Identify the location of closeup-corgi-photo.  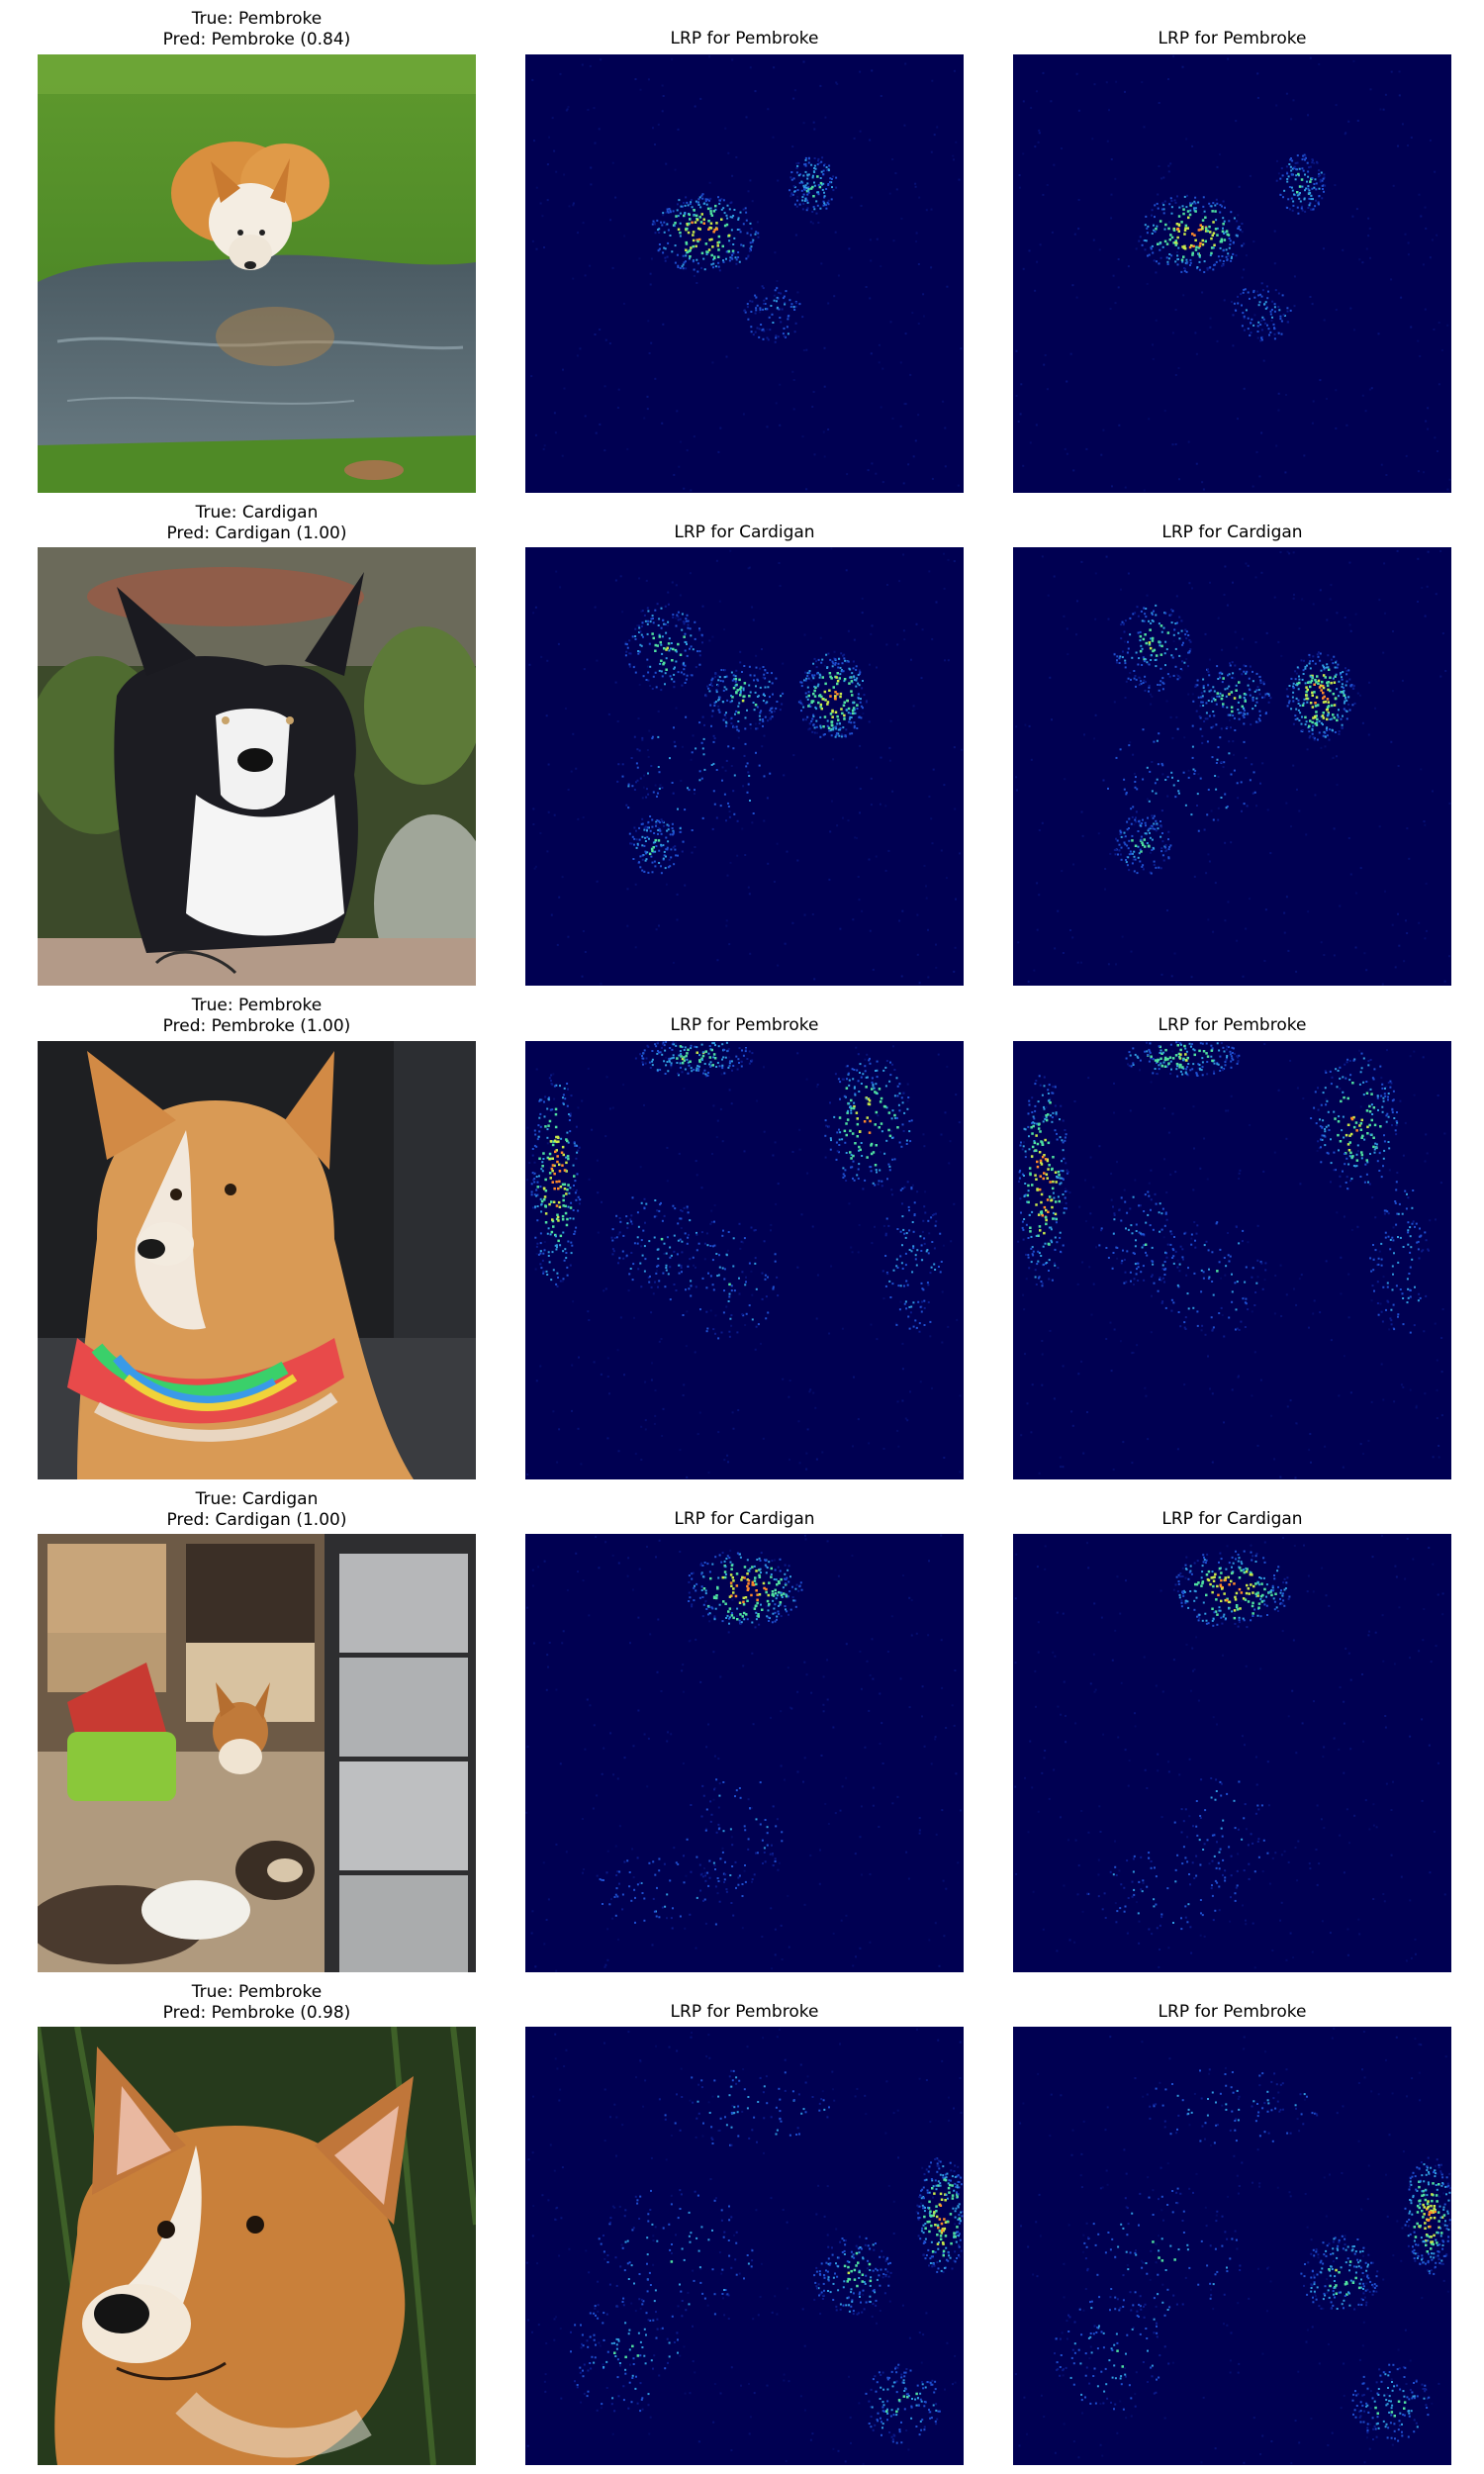
(257, 2246).